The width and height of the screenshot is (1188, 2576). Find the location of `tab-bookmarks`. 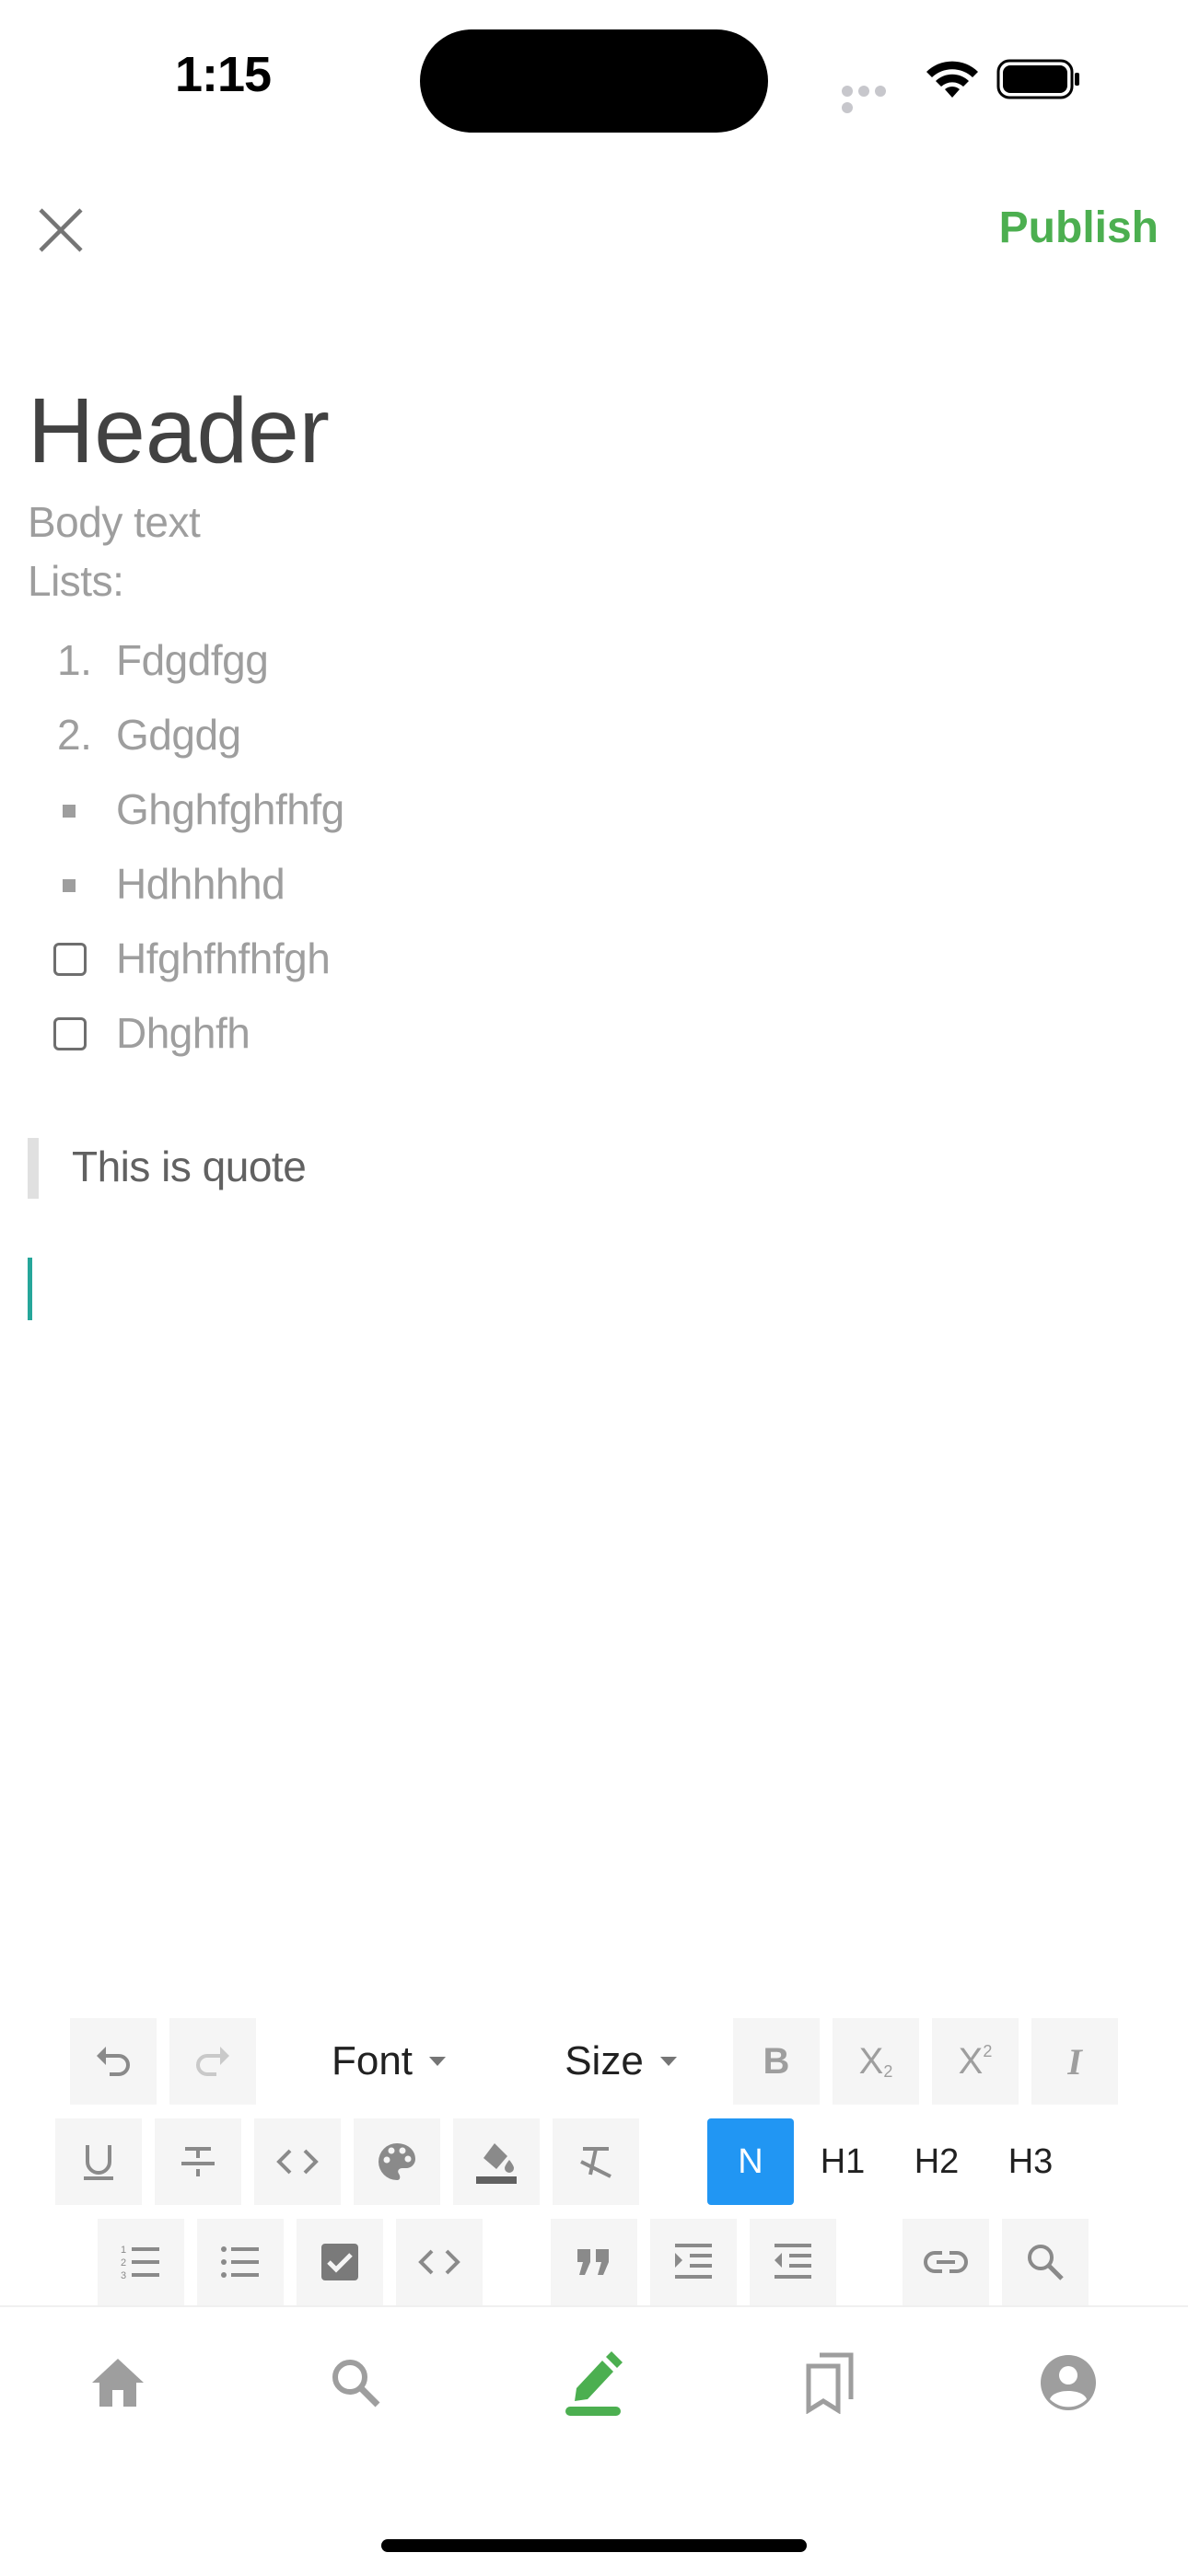

tab-bookmarks is located at coordinates (831, 2382).